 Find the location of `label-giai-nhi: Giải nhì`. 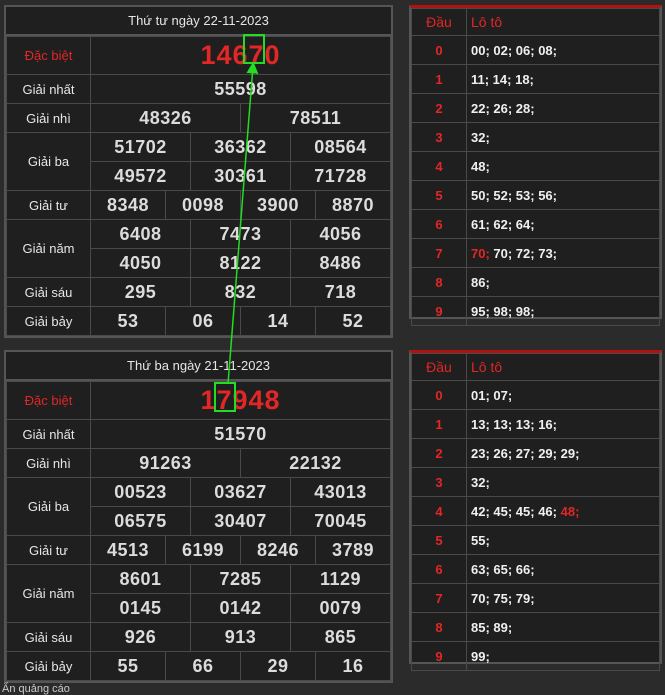

label-giai-nhi: Giải nhì is located at coordinates (48, 118).